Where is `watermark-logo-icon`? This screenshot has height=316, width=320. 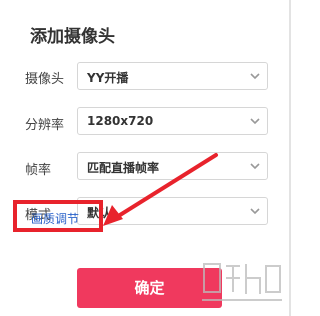 watermark-logo-icon is located at coordinates (242, 282).